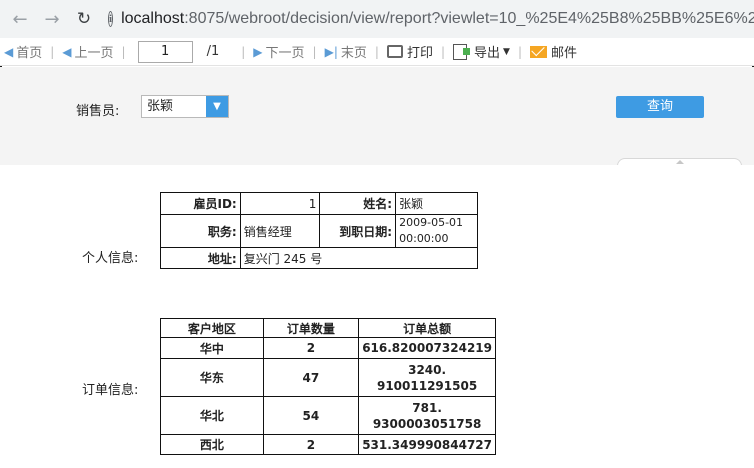  What do you see at coordinates (358, 231) in the screenshot?
I see `hire-date-label: 到职日期:` at bounding box center [358, 231].